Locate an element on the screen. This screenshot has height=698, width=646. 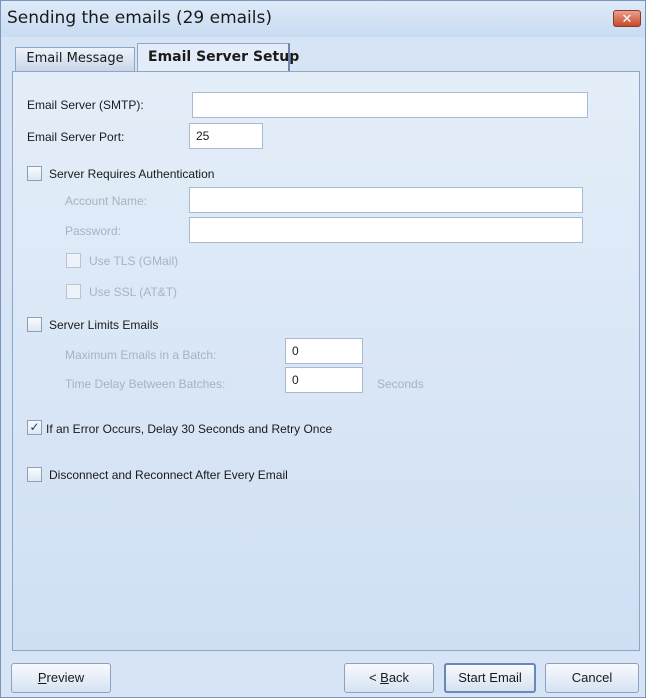
retry-checkbox: ✓ is located at coordinates (34, 427).